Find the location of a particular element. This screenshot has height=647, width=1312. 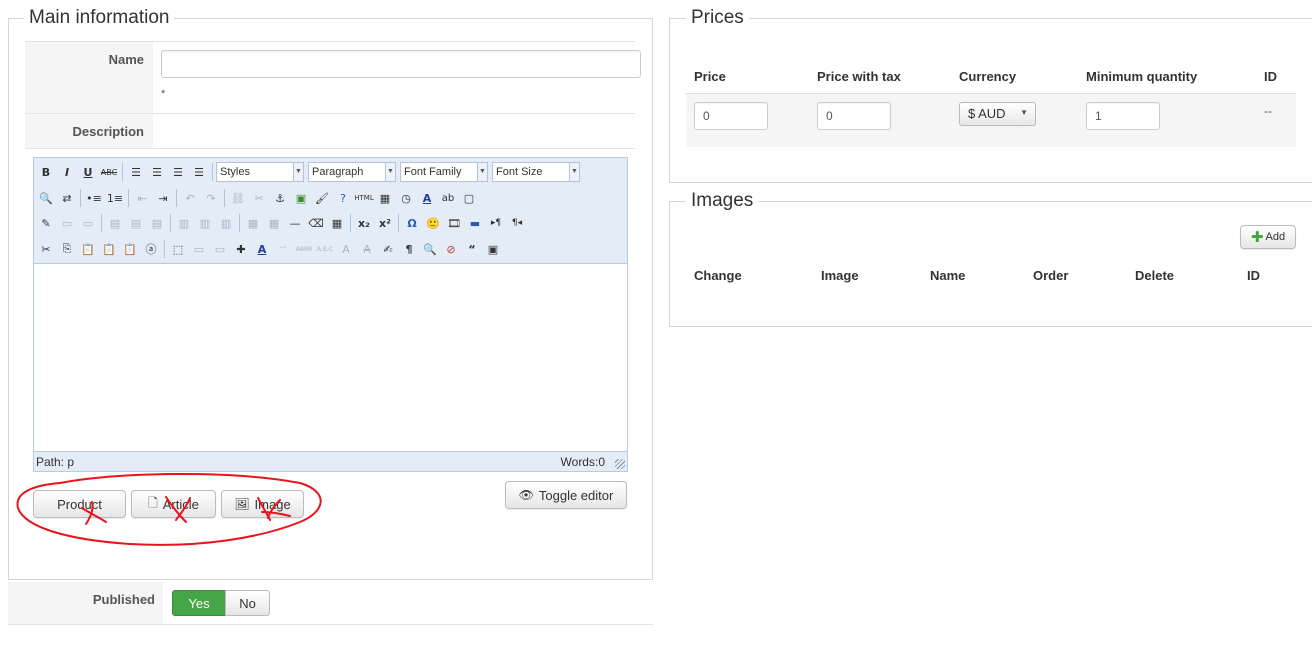

align-left-icon: ☰ is located at coordinates (136, 172).